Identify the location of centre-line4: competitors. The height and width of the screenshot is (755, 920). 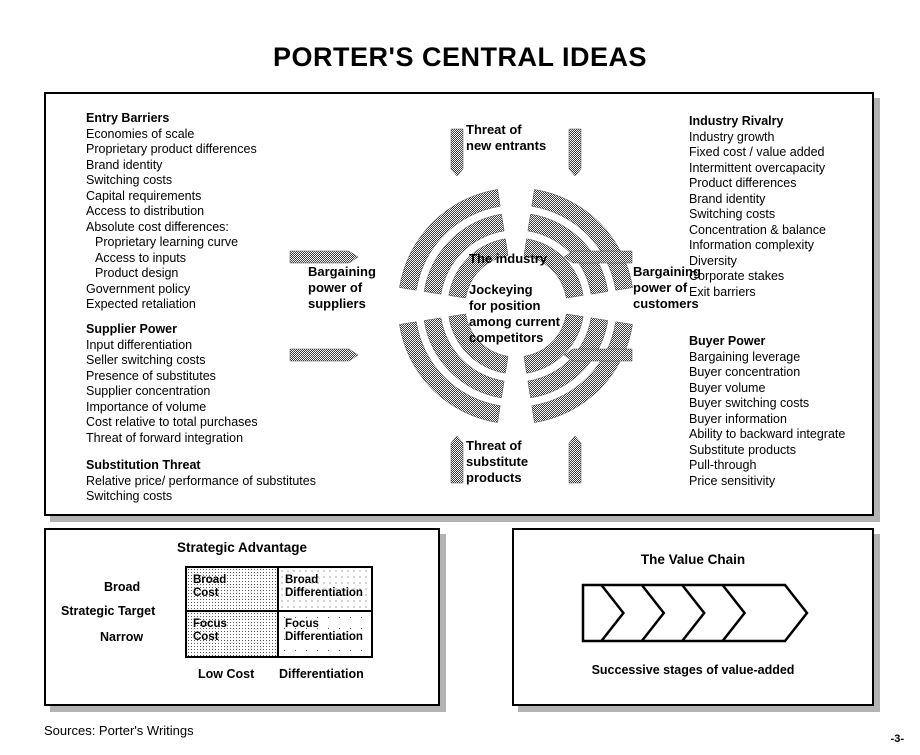
(506, 337).